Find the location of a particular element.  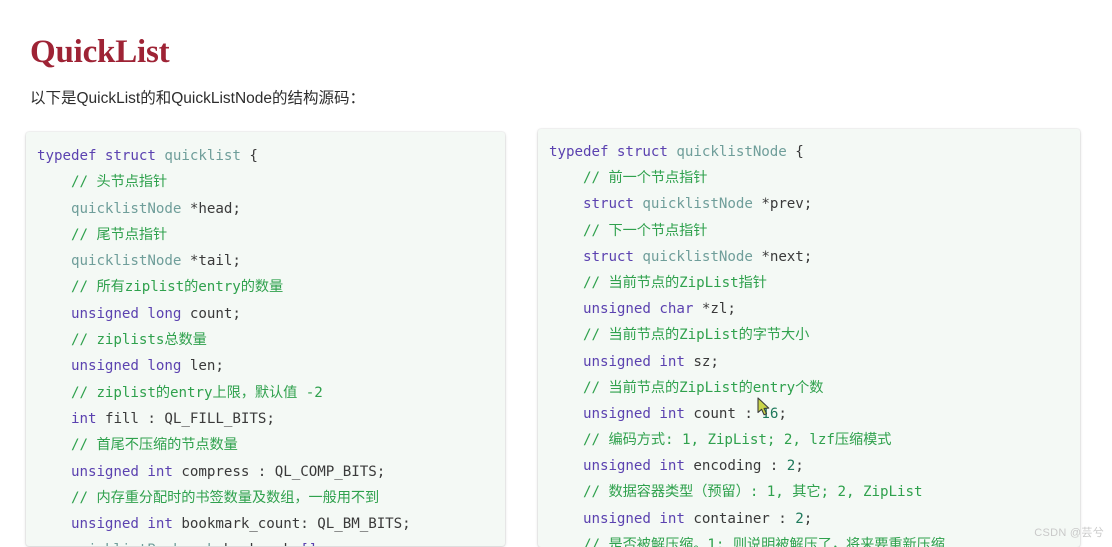

code-token-id: count is located at coordinates (211, 313).